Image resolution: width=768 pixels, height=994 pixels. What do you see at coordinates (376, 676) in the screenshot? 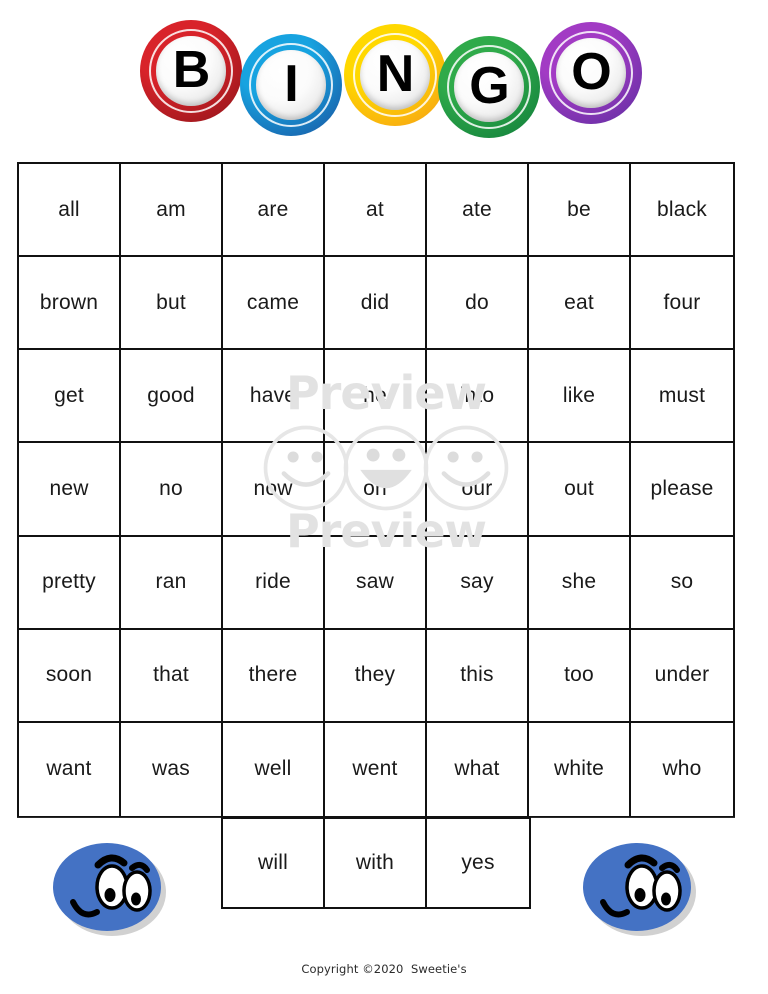
I see `word-cell: they` at bounding box center [376, 676].